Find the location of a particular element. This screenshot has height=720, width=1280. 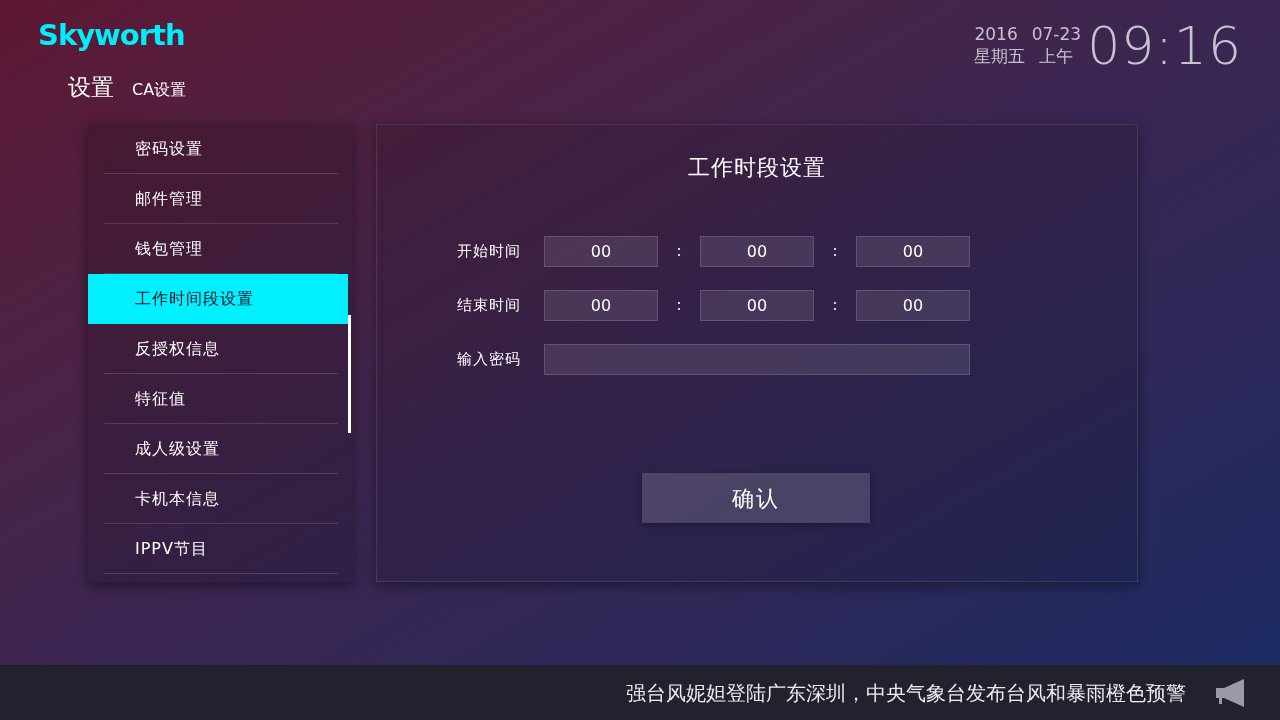

sidebar-item: 成人级设置 is located at coordinates (218, 449).